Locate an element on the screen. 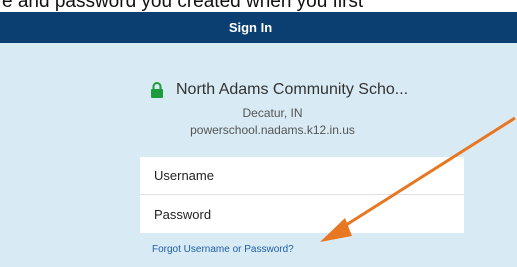  username-placeholder: Username is located at coordinates (184, 175).